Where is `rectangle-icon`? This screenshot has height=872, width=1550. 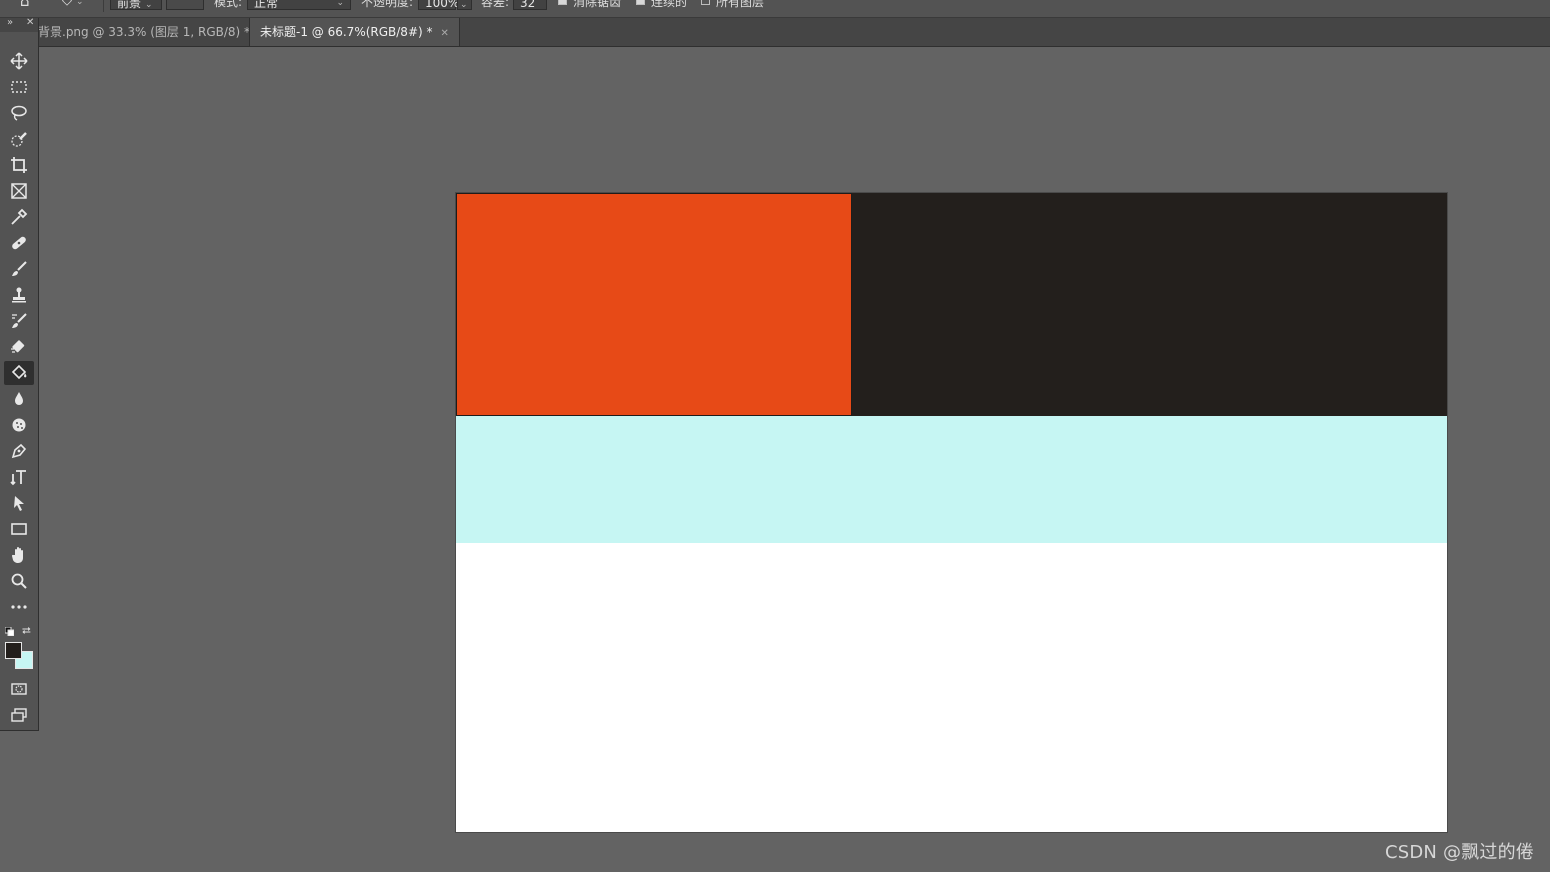
rectangle-icon is located at coordinates (19, 529).